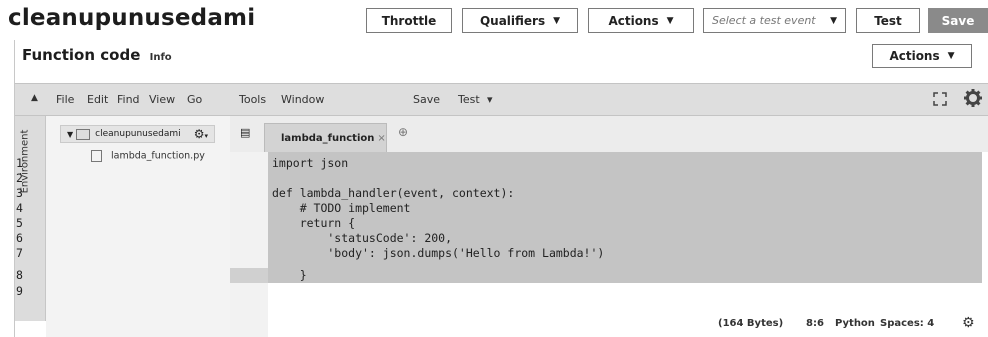  I want to click on info-link: Info, so click(161, 57).